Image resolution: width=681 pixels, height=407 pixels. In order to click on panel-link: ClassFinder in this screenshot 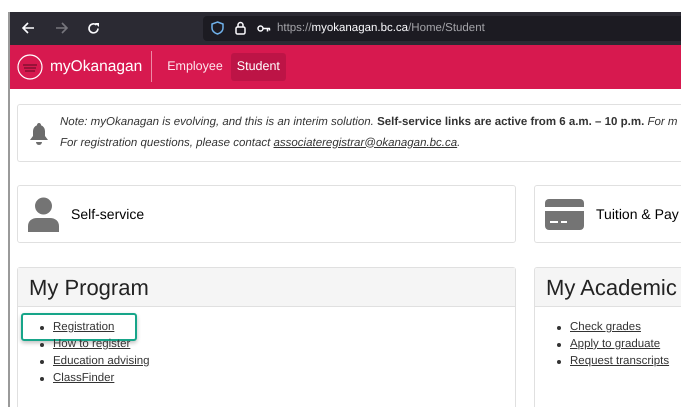, I will do `click(83, 379)`.